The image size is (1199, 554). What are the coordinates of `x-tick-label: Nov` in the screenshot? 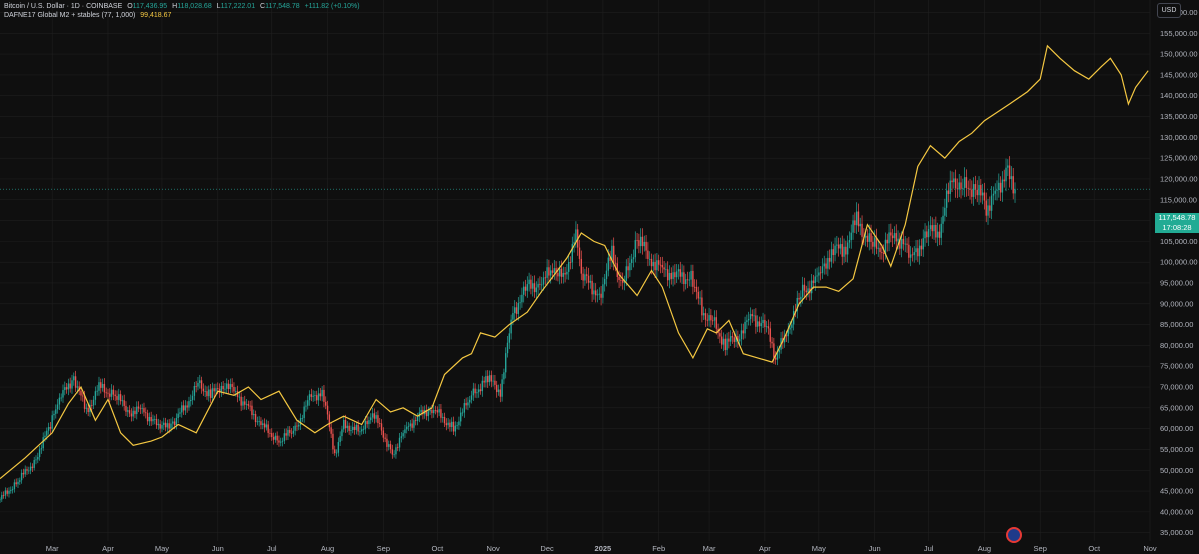 It's located at (493, 548).